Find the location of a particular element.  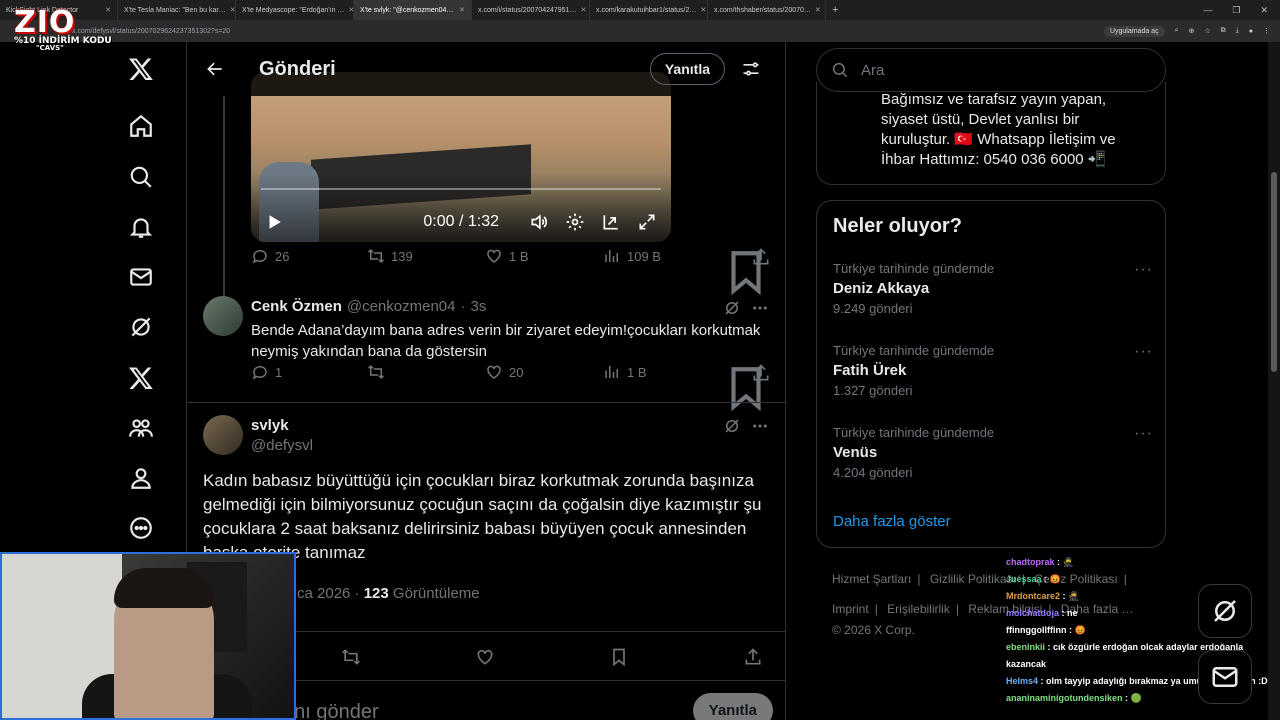

messages-envelope-icon is located at coordinates (141, 277).